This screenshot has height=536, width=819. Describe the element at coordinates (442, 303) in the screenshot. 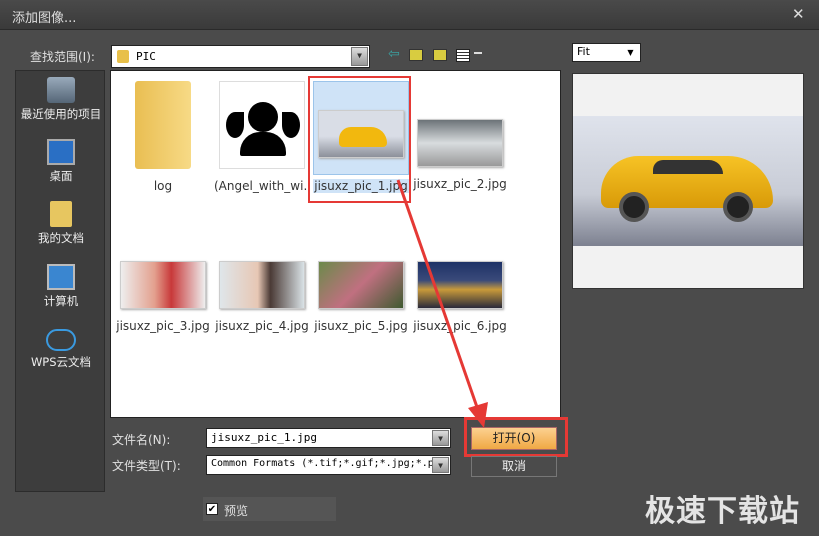

I see `annotation-arrow` at that location.